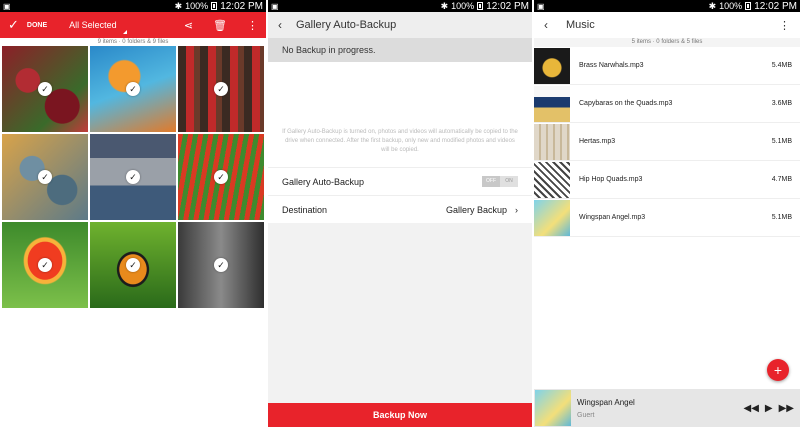 The height and width of the screenshot is (427, 800). Describe the element at coordinates (781, 103) in the screenshot. I see `song-size: 3.6MB` at that location.